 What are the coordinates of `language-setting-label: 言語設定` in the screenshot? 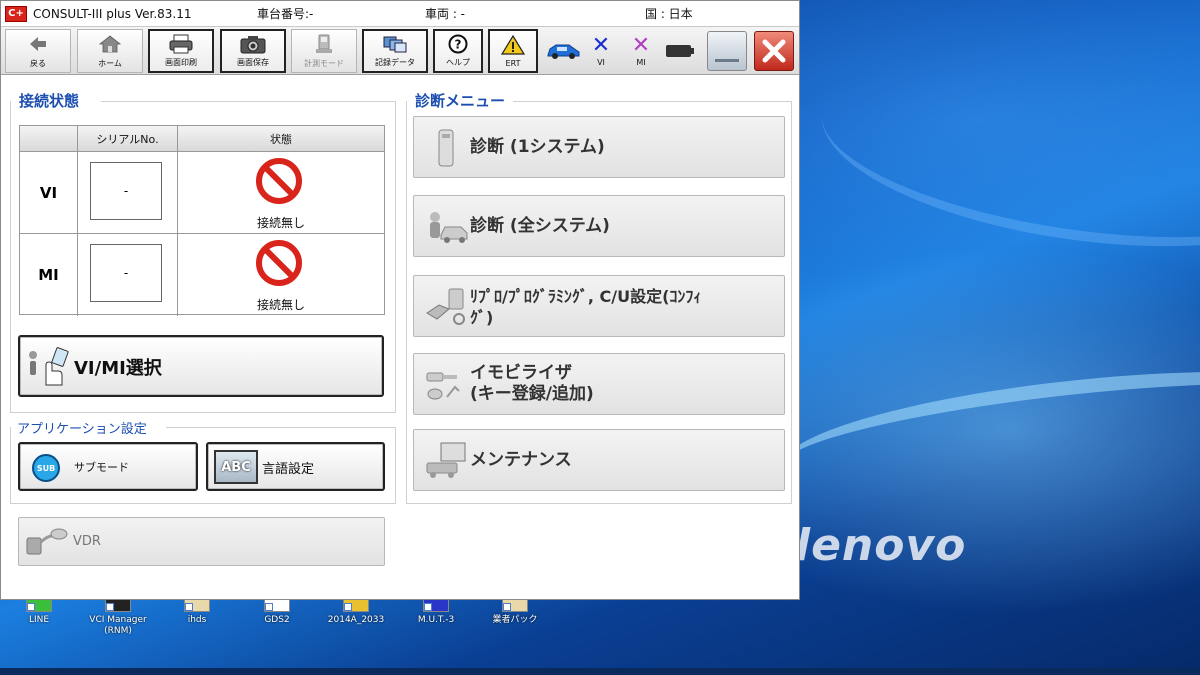 It's located at (288, 469).